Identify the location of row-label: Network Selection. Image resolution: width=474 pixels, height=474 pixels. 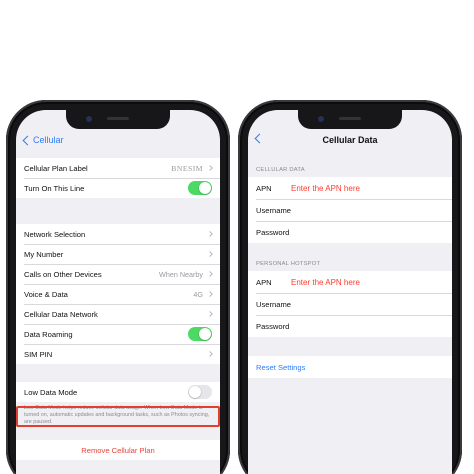
(55, 234).